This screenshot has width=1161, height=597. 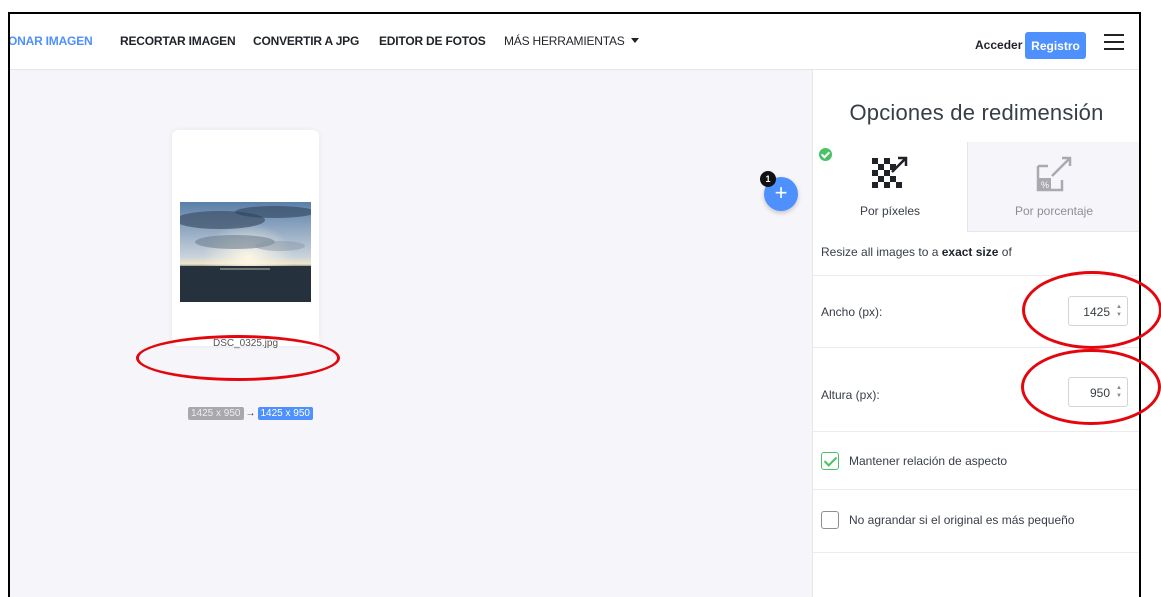 What do you see at coordinates (976, 311) in the screenshot?
I see `width-option-row: Ancho (px): 1425 ▲ ▼` at bounding box center [976, 311].